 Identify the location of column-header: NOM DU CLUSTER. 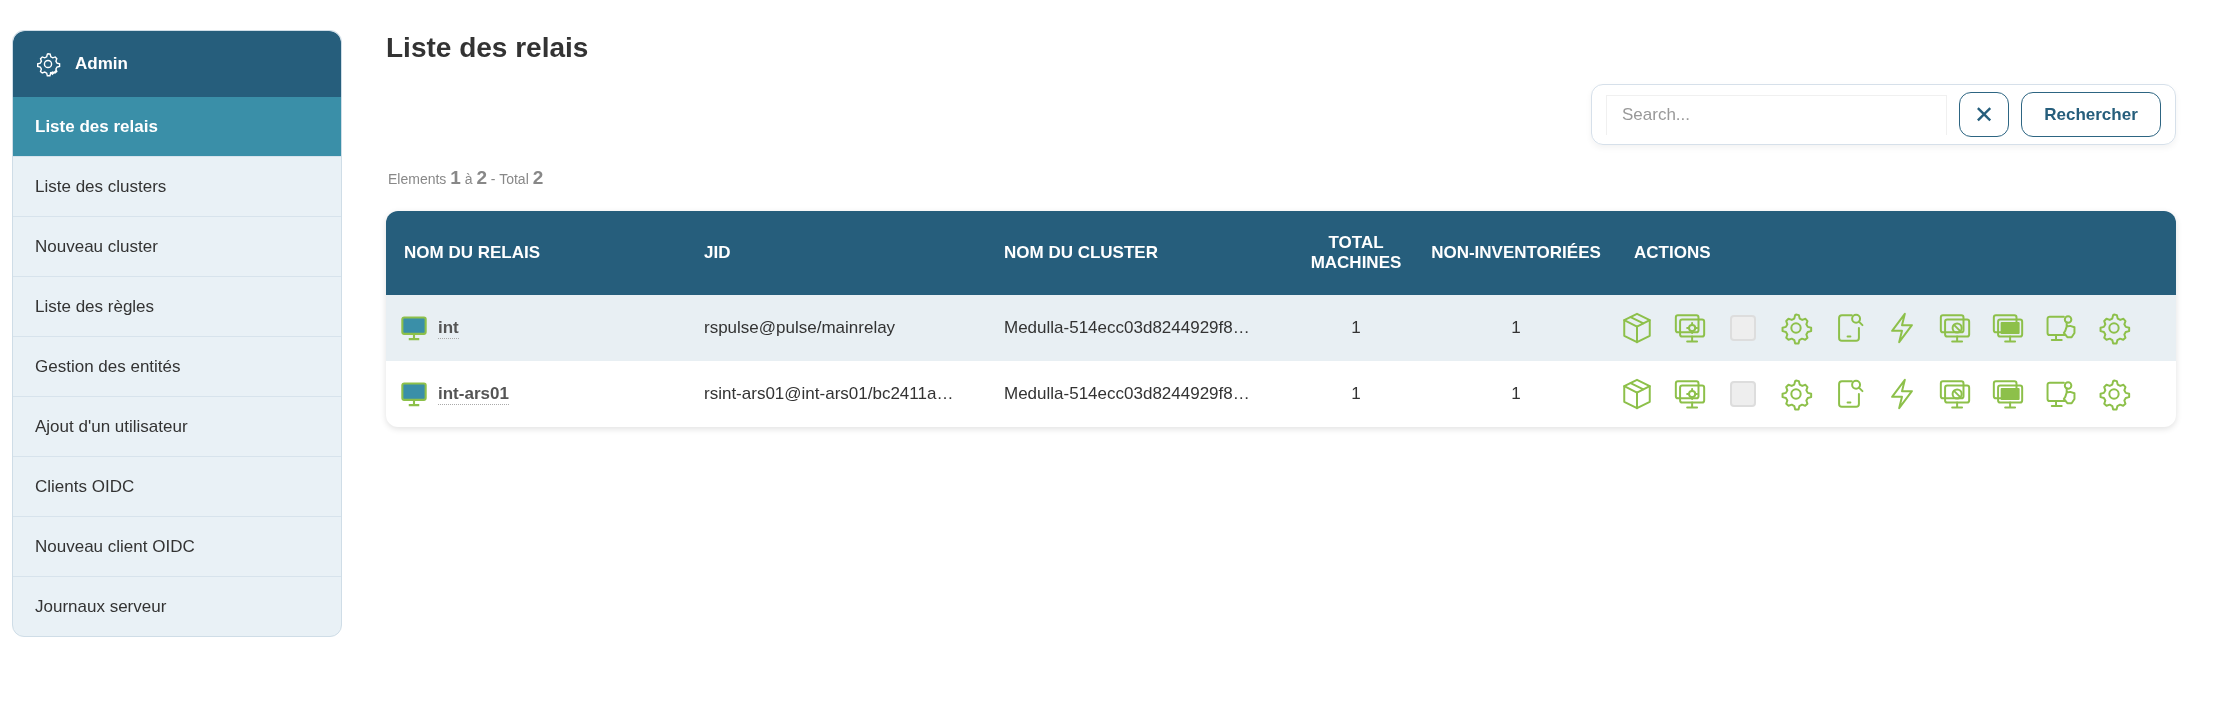
(1081, 253).